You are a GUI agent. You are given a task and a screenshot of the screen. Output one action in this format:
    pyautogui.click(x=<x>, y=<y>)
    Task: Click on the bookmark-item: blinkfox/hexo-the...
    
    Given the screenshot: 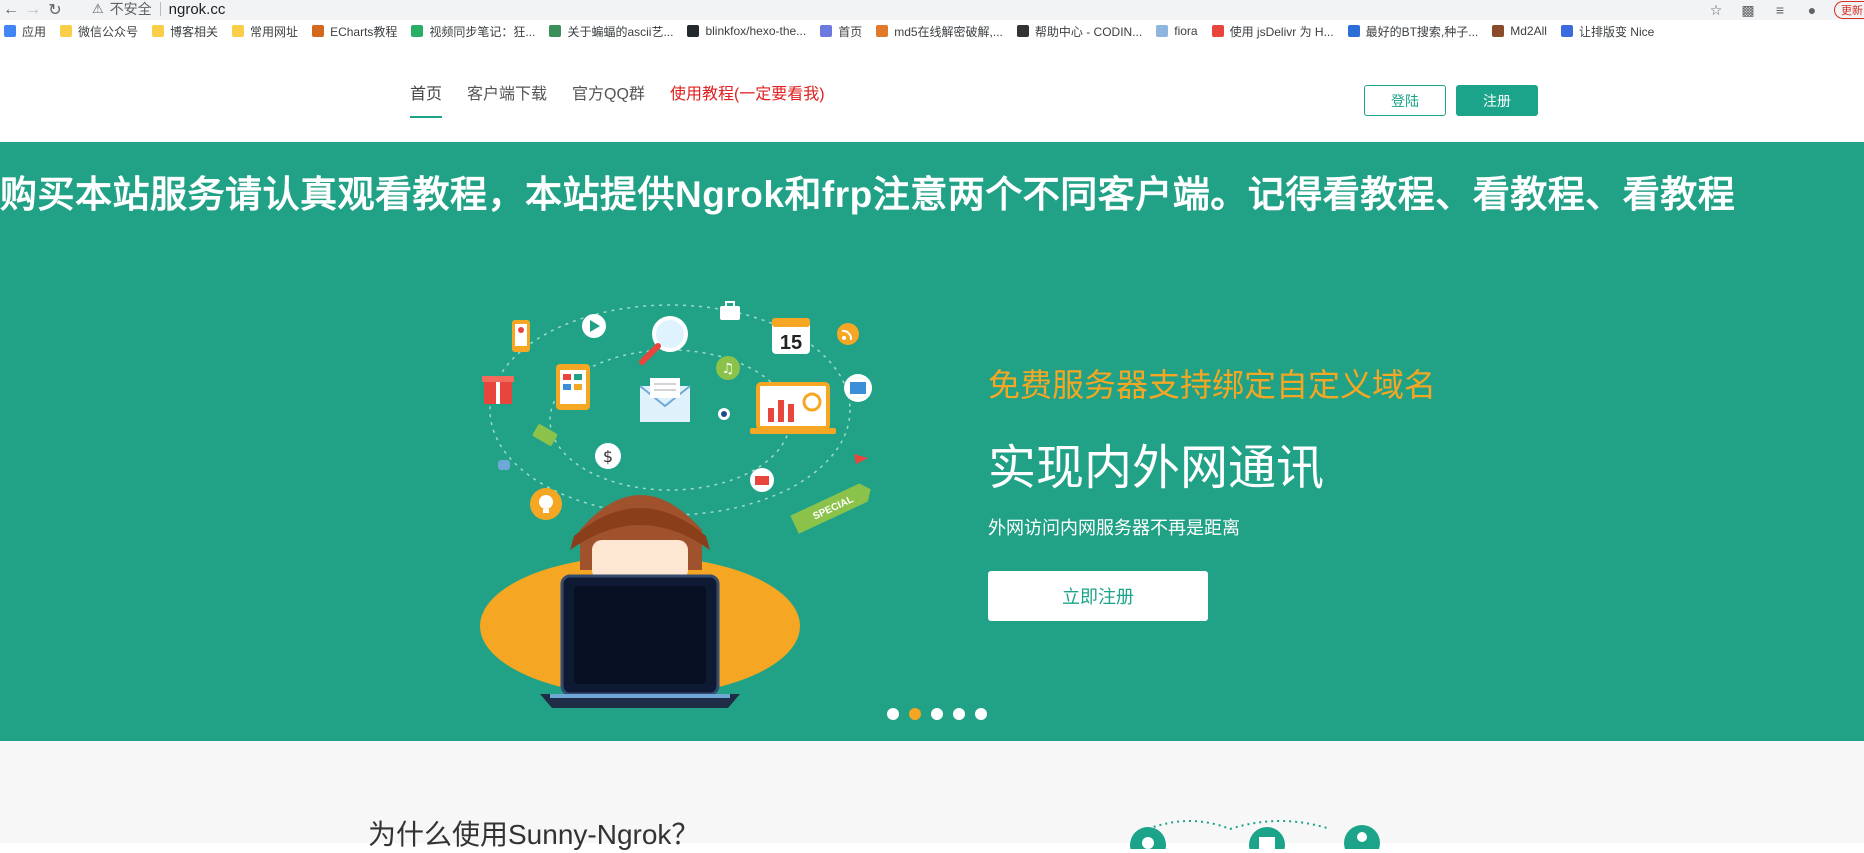 What is the action you would take?
    pyautogui.click(x=746, y=31)
    